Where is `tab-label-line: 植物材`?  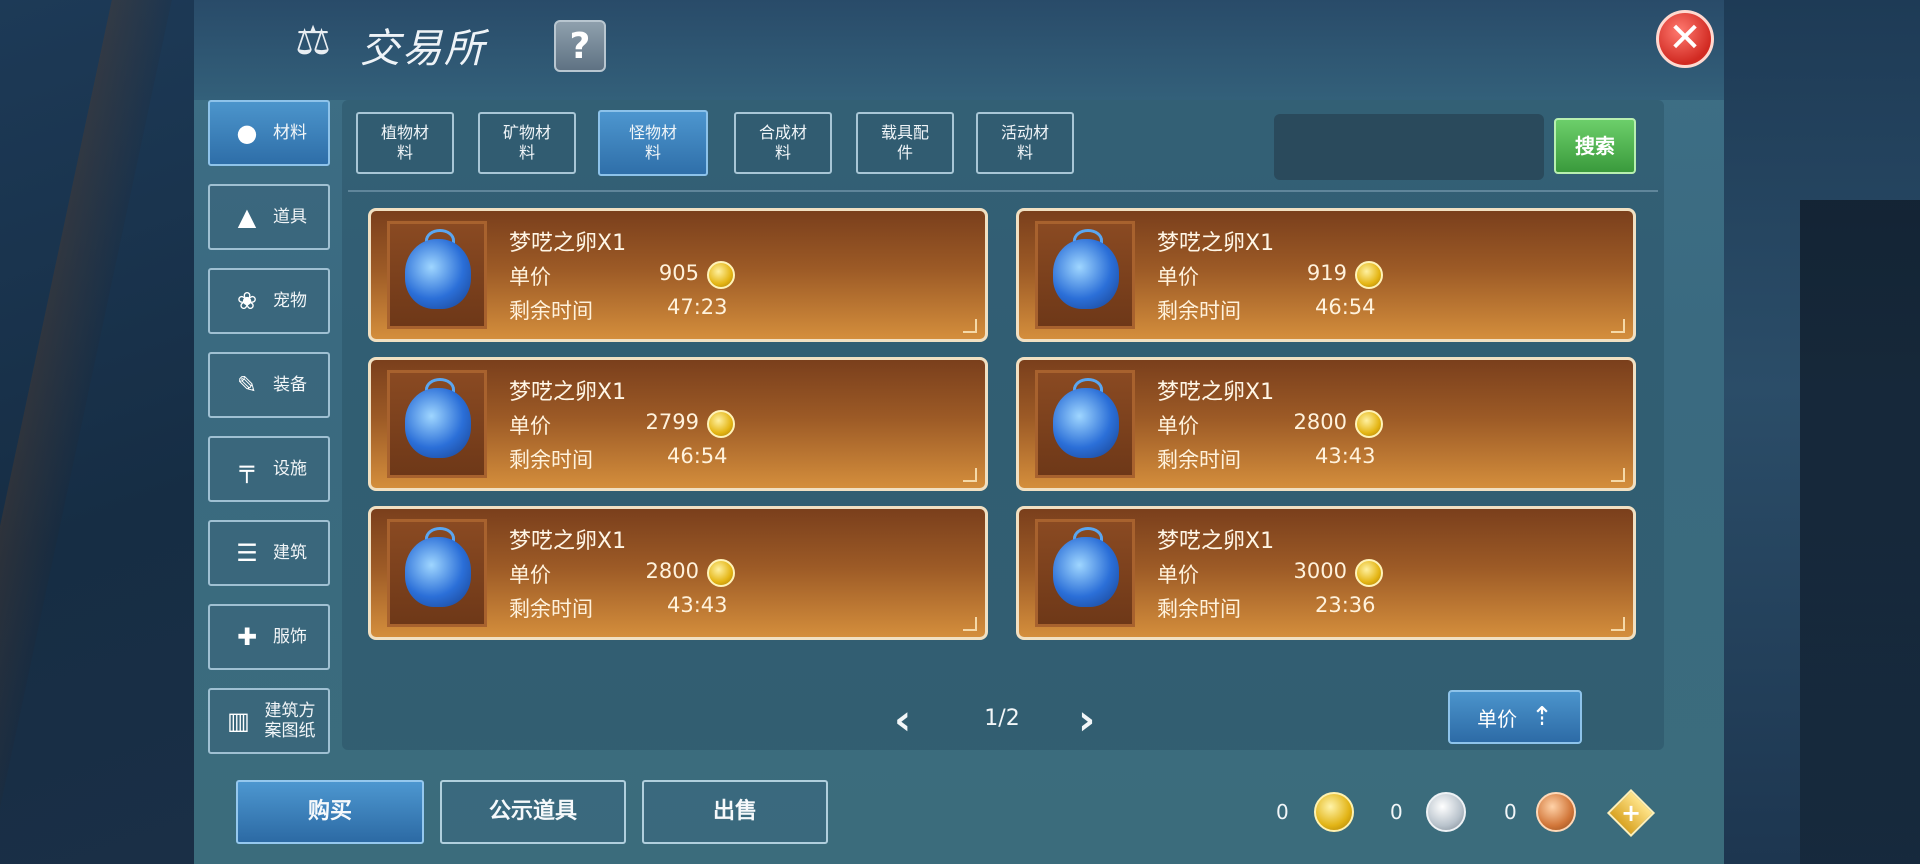
tab-label-line: 植物材 is located at coordinates (404, 132).